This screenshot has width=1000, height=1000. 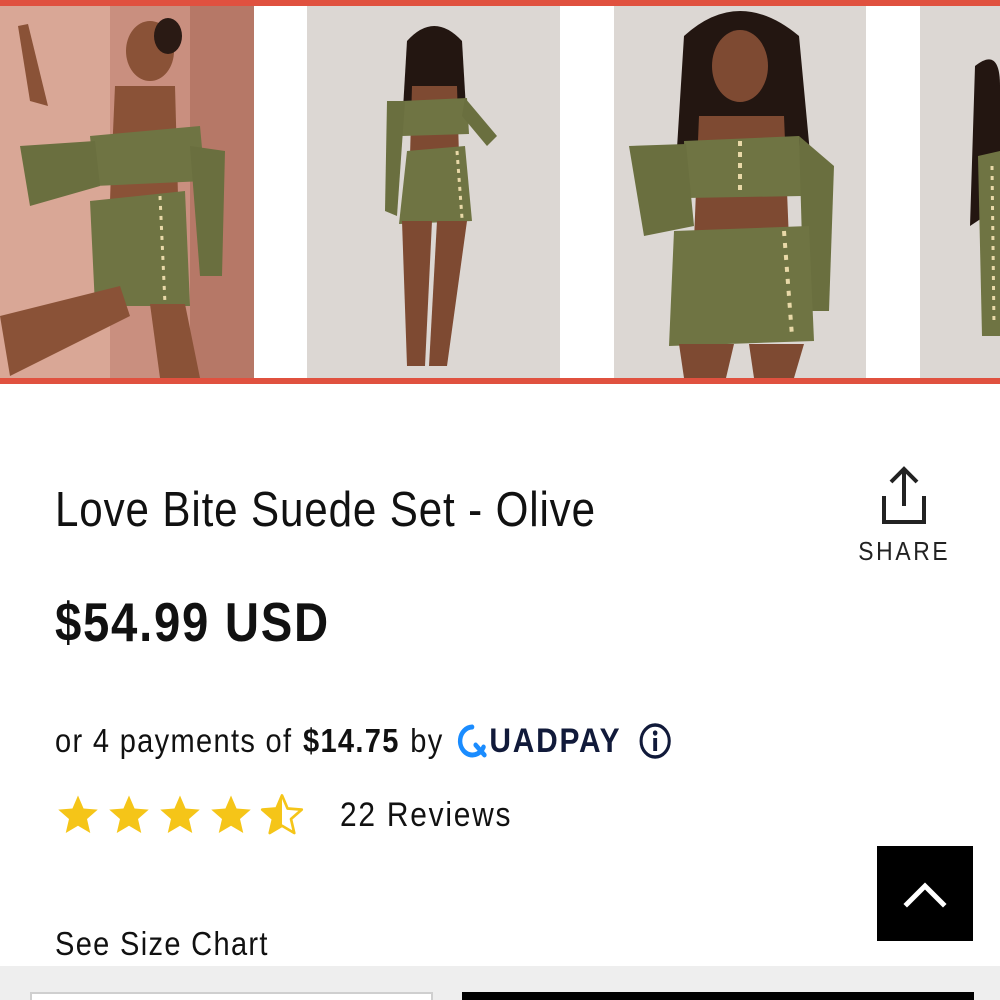 I want to click on quadpay-q-icon, so click(x=472, y=741).